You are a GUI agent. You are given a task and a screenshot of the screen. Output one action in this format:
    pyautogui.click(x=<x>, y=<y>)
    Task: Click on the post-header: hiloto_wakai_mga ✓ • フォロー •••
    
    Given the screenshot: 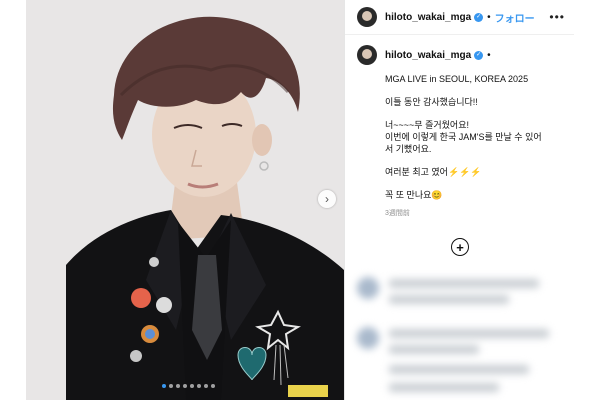 What is the action you would take?
    pyautogui.click(x=460, y=17)
    